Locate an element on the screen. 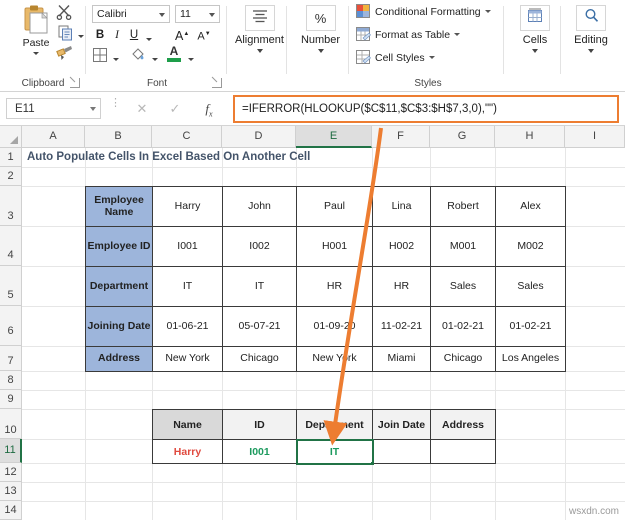 The width and height of the screenshot is (625, 520). format-as-table-button: Format as Table is located at coordinates (408, 35).